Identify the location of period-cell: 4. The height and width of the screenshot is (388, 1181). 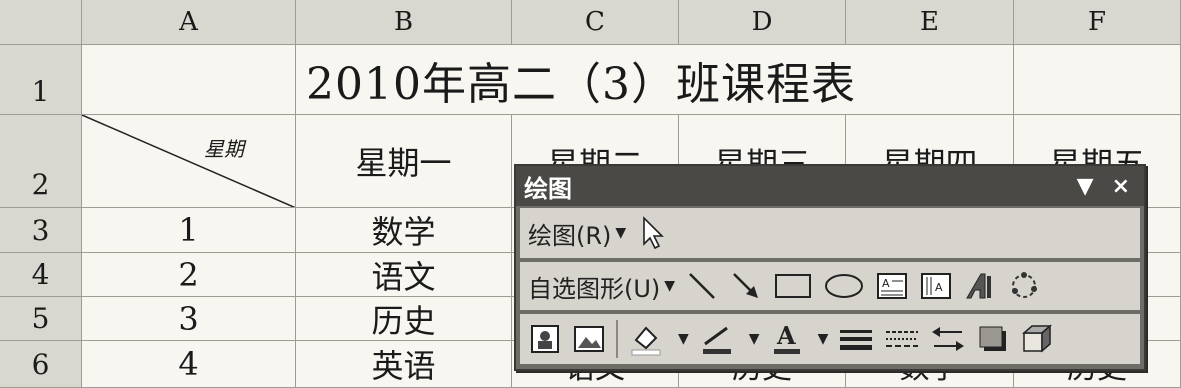
(189, 364).